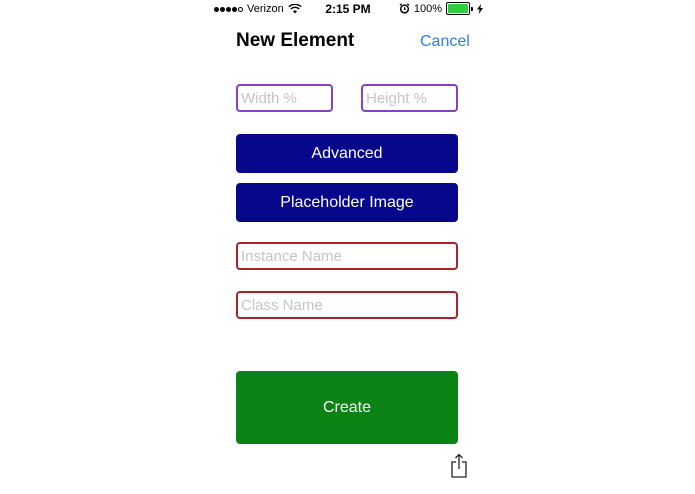 The width and height of the screenshot is (695, 494). Describe the element at coordinates (347, 407) in the screenshot. I see `create-button: Create` at that location.